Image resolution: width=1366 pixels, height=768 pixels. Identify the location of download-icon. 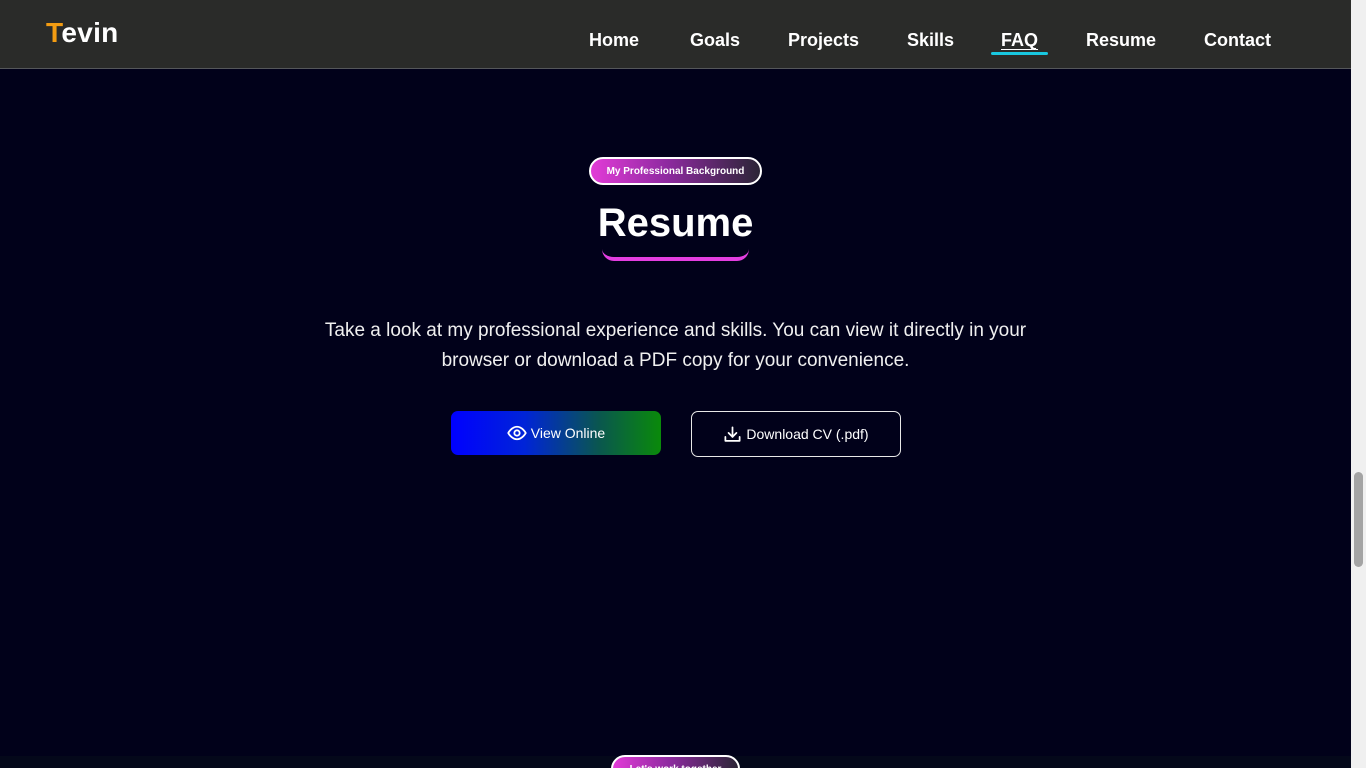
(732, 434).